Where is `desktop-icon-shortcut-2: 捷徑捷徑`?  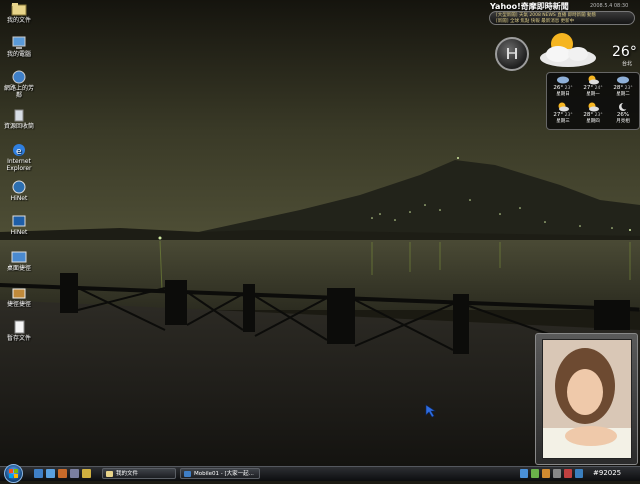 desktop-icon-shortcut-2: 捷徑捷徑 is located at coordinates (19, 297).